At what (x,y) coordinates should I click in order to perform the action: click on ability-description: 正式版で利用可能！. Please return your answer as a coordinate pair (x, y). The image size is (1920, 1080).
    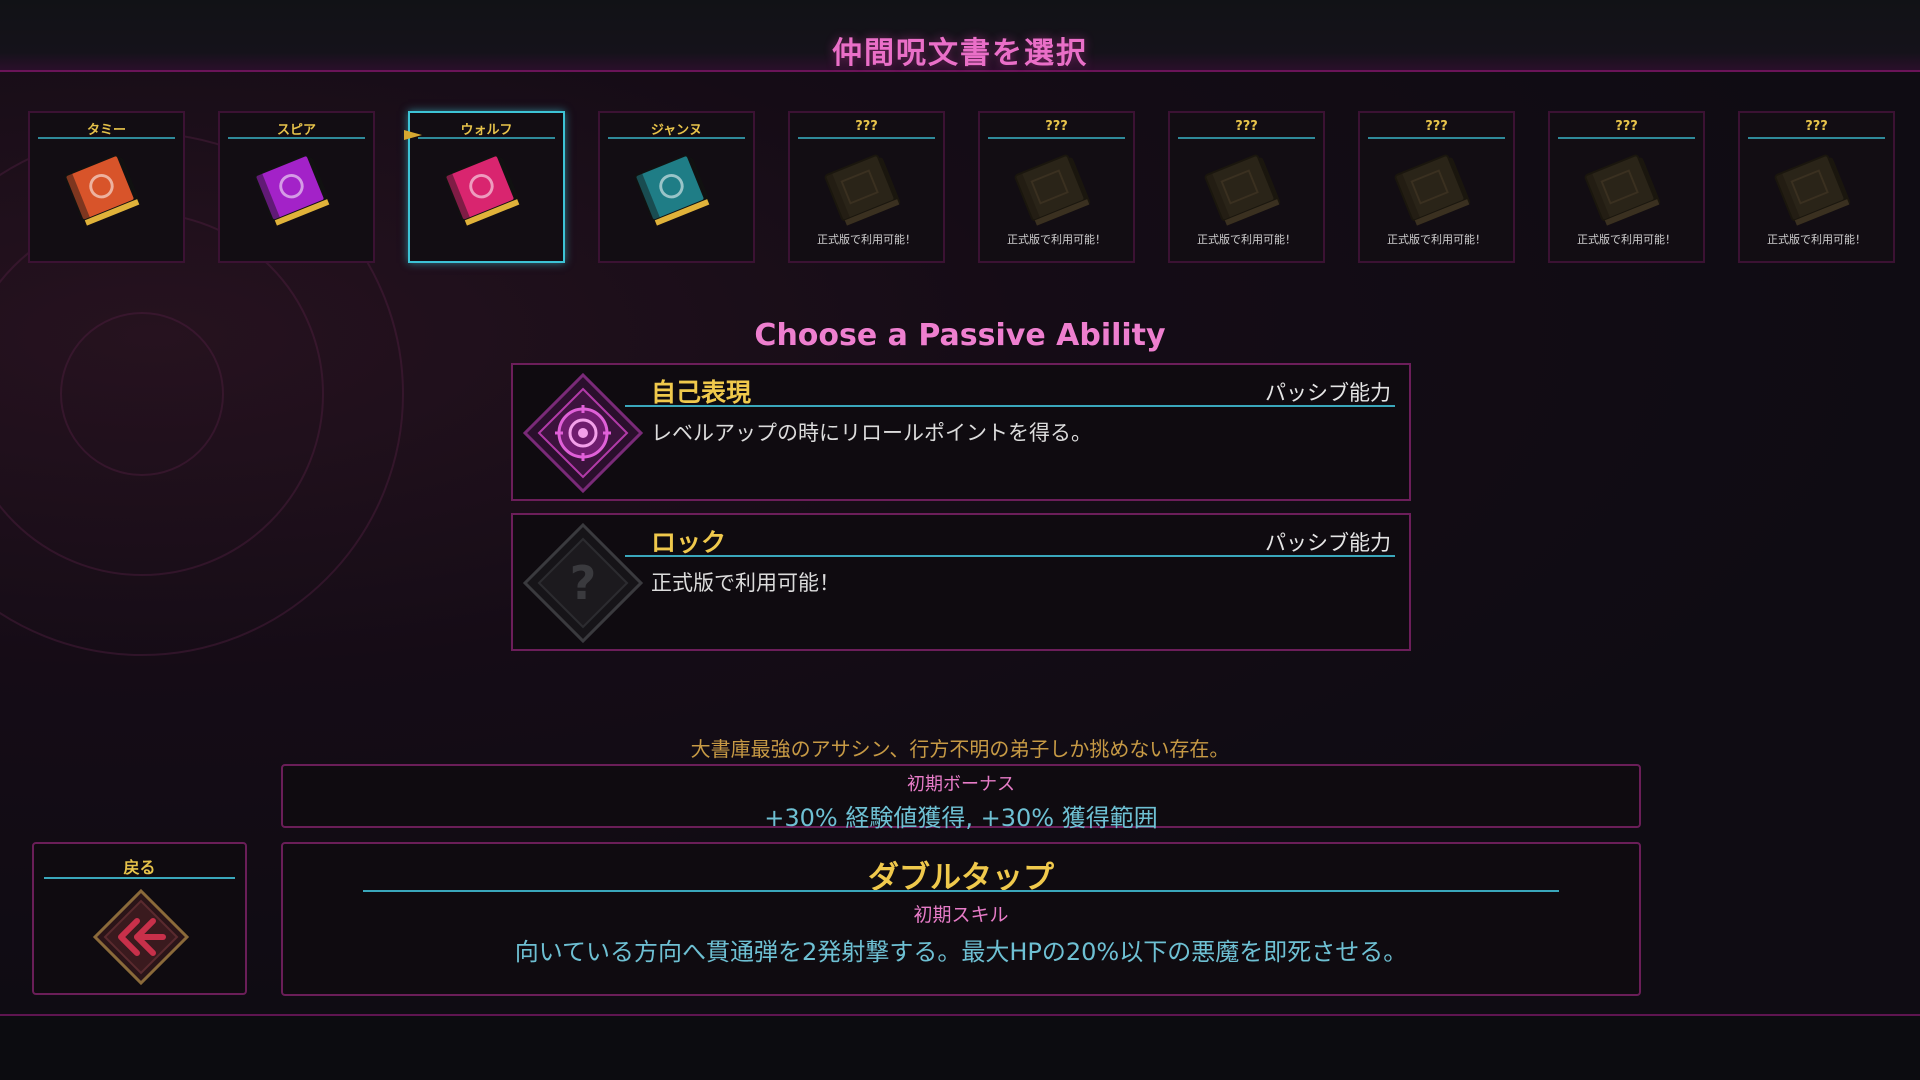
    Looking at the image, I should click on (745, 583).